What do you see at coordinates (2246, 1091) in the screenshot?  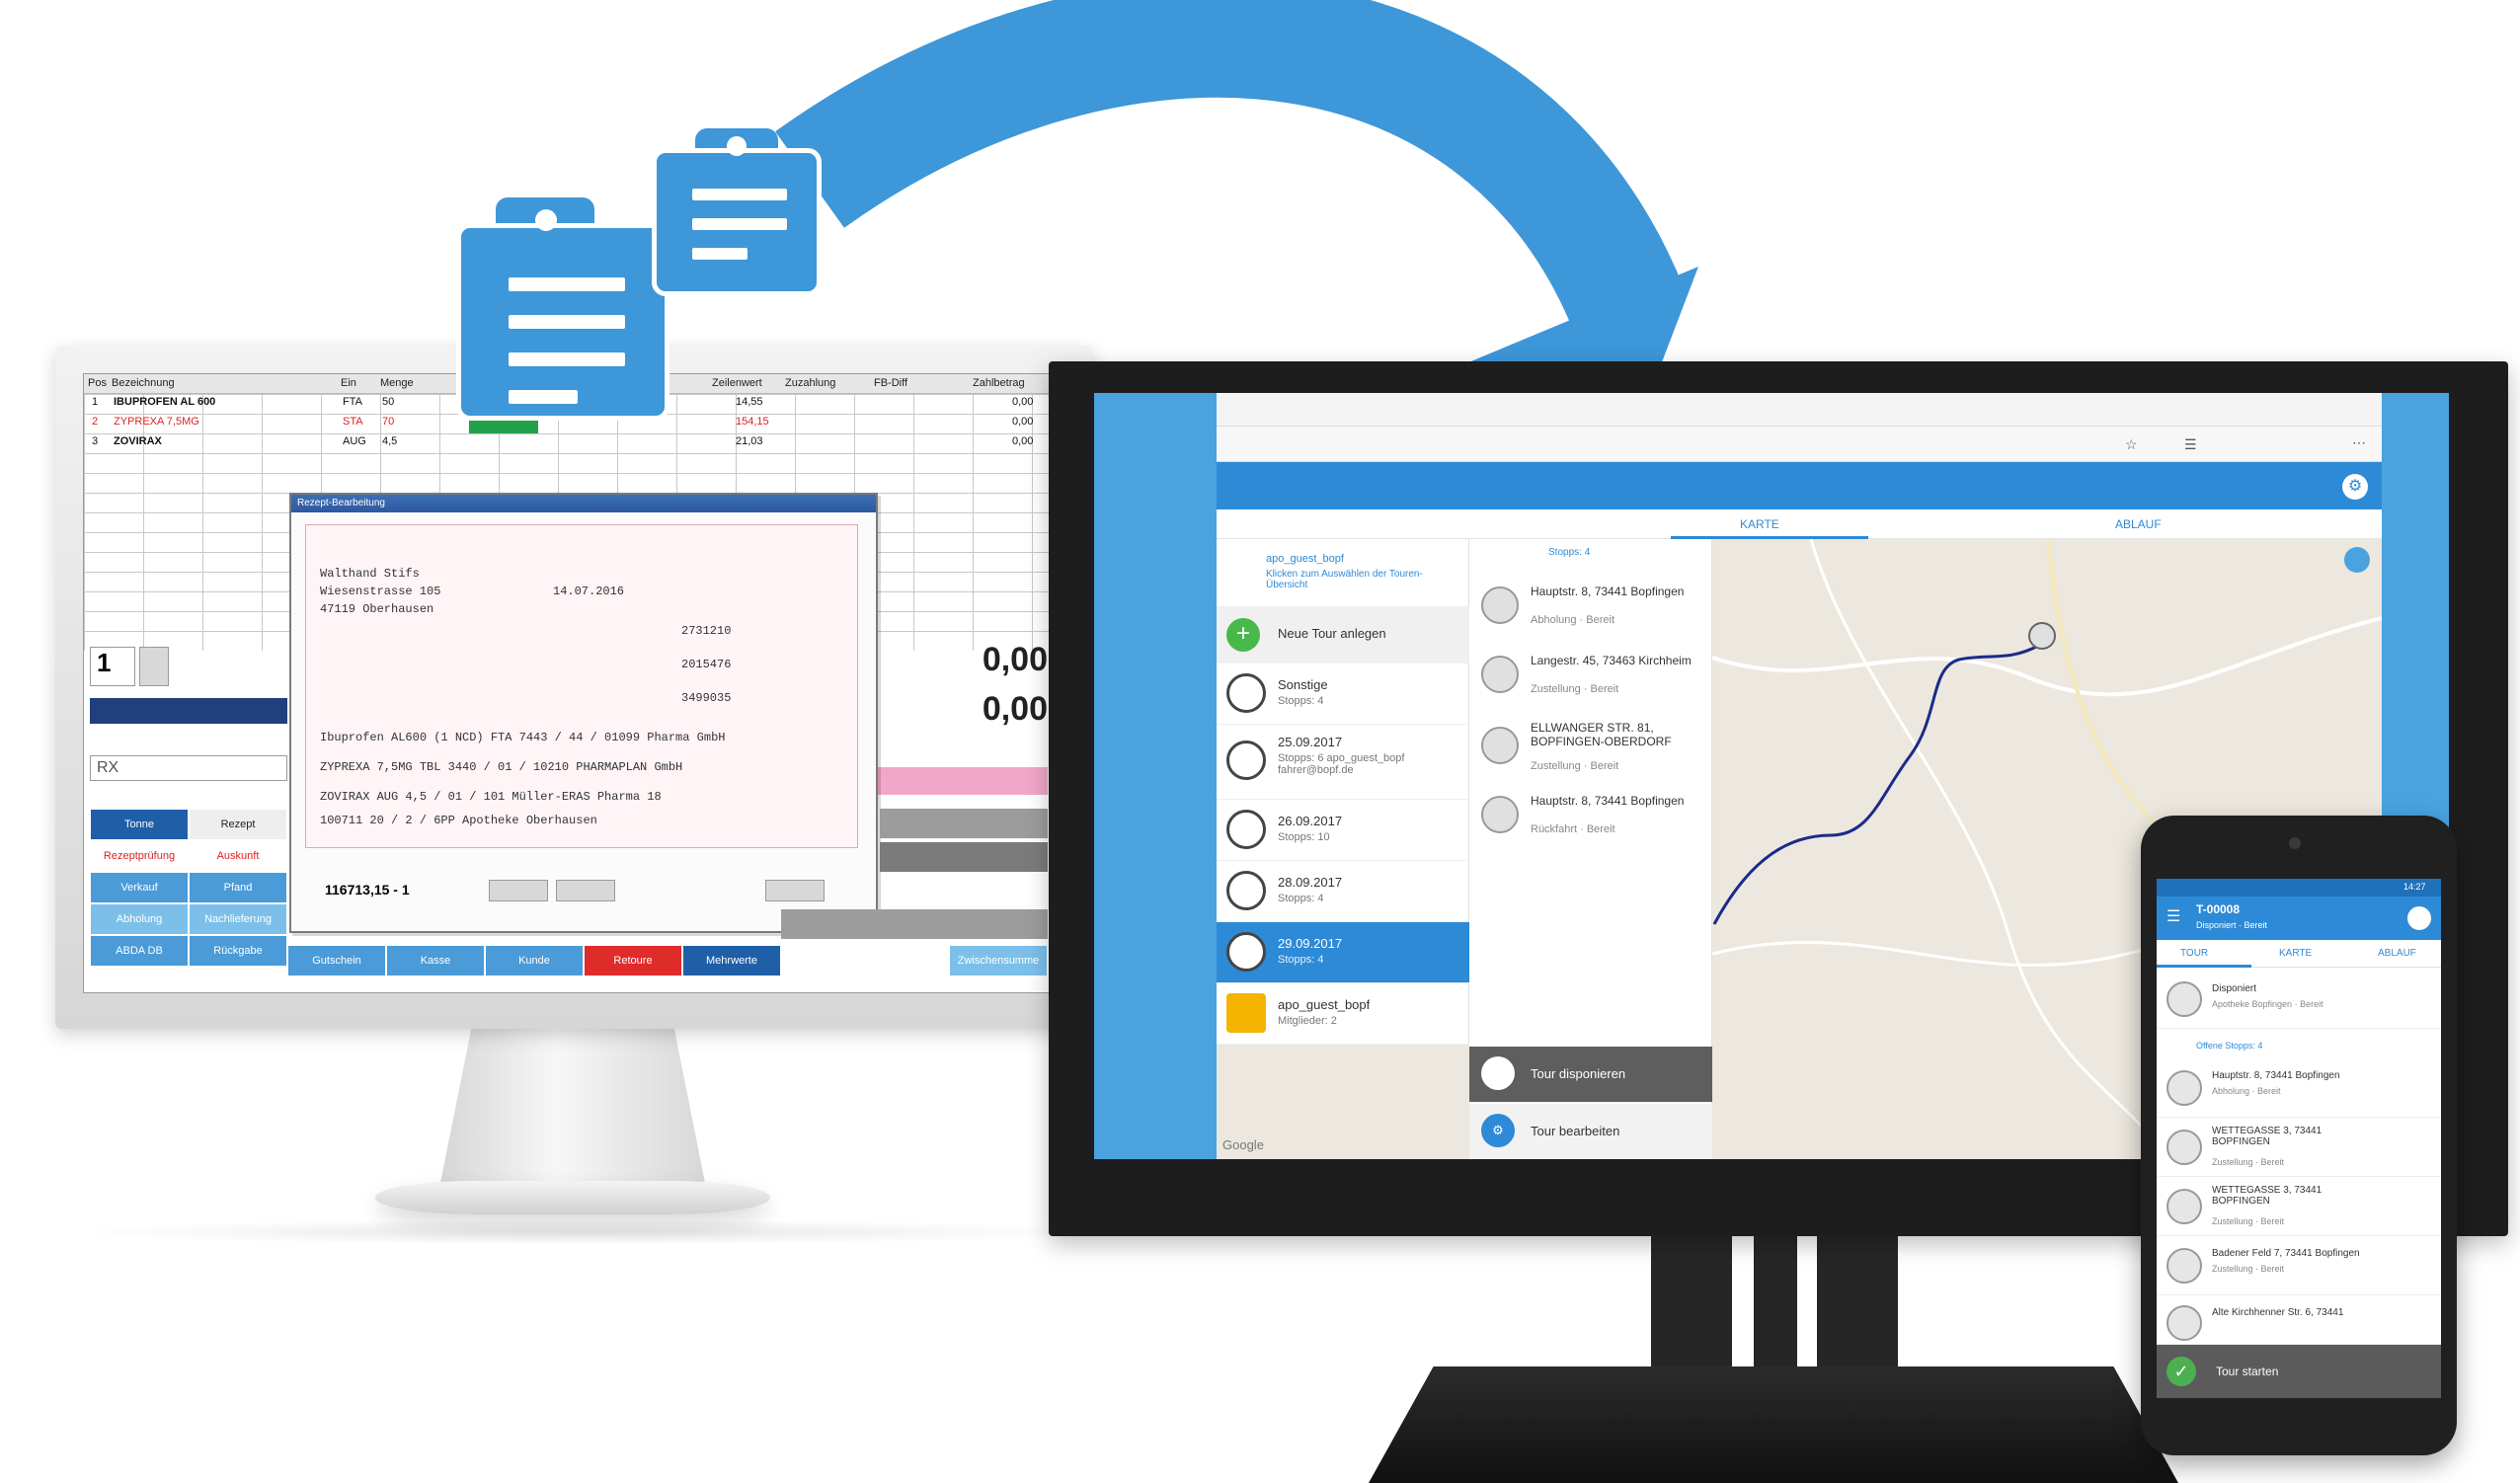 I see `item-sub: Abholung · Bereit` at bounding box center [2246, 1091].